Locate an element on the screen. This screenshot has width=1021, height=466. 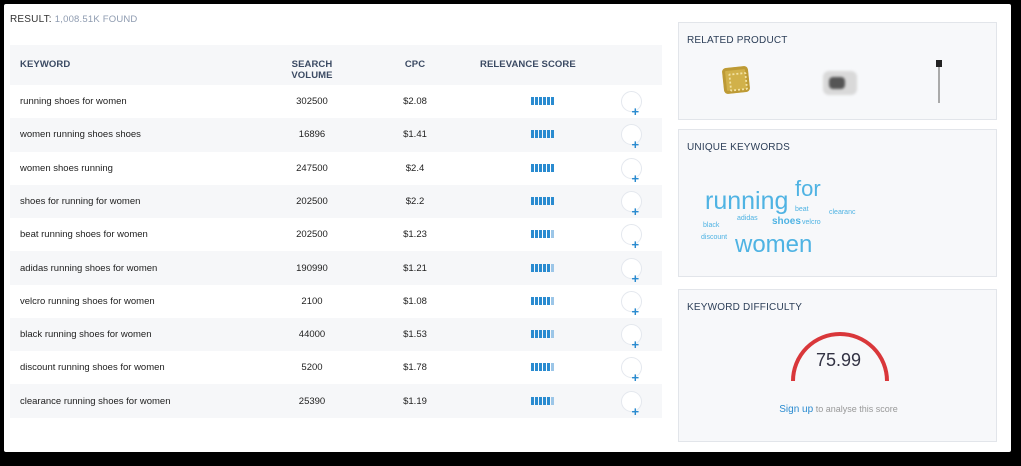
table-row: black running shoes for women 44000 $1.53 + is located at coordinates (336, 335).